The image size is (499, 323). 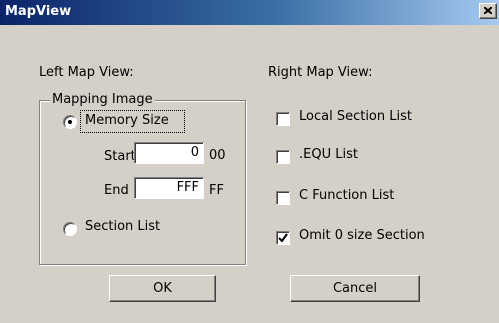 What do you see at coordinates (102, 99) in the screenshot?
I see `mapping-image-label: Mapping Image` at bounding box center [102, 99].